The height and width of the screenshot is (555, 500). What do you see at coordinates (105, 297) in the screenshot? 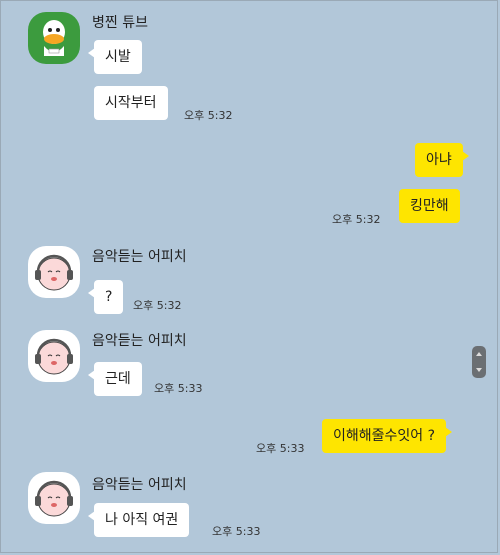
I see `message-bubble: ?` at bounding box center [105, 297].